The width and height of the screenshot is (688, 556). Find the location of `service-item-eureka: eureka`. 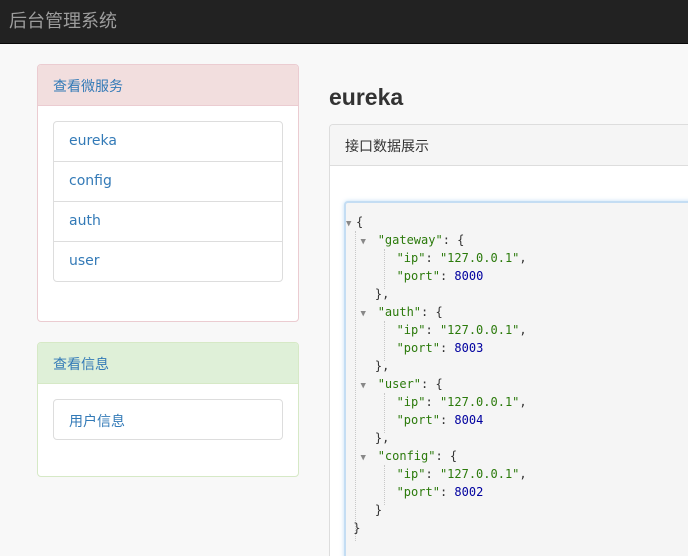

service-item-eureka: eureka is located at coordinates (168, 141).